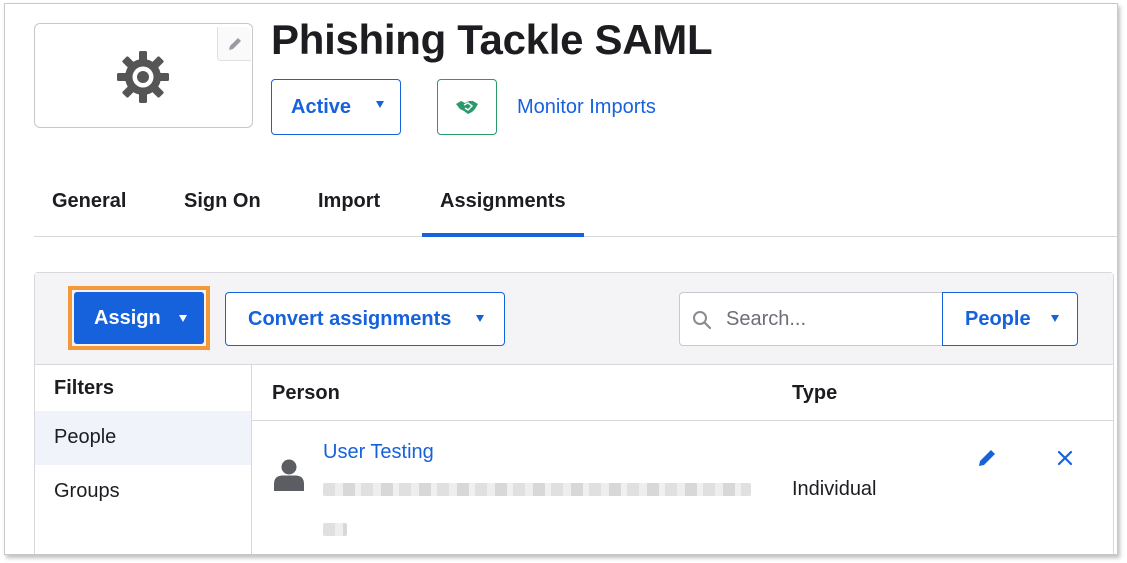 This screenshot has height=563, width=1127. I want to click on page-title: Phishing Tackle SAML, so click(492, 39).